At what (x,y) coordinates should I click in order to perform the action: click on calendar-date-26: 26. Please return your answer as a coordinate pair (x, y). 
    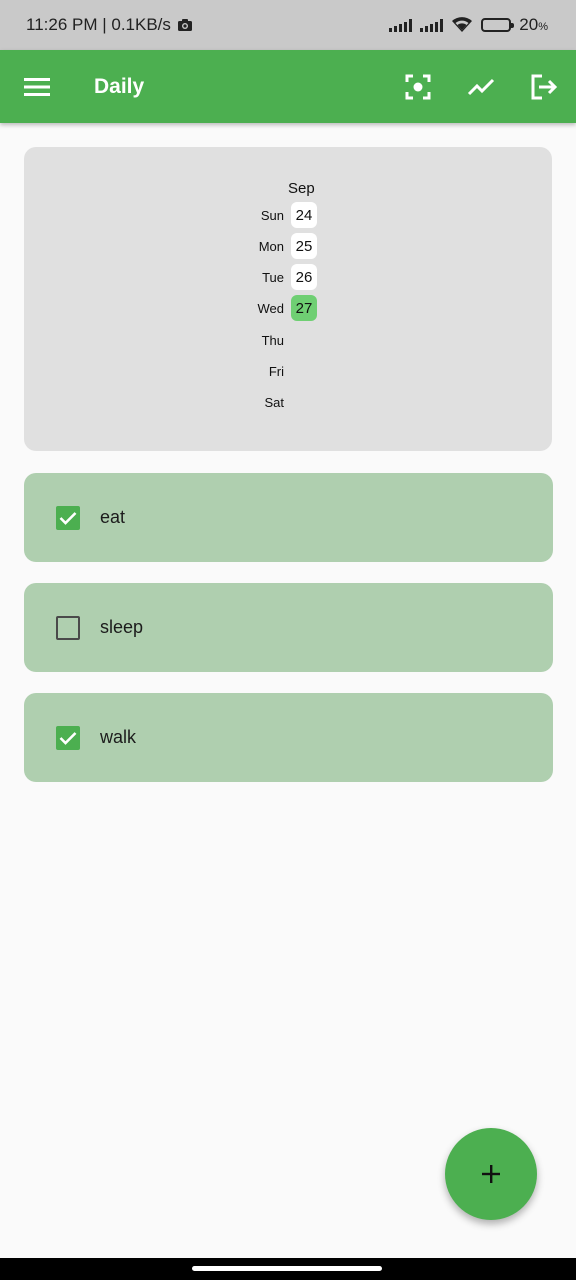
    Looking at the image, I should click on (304, 277).